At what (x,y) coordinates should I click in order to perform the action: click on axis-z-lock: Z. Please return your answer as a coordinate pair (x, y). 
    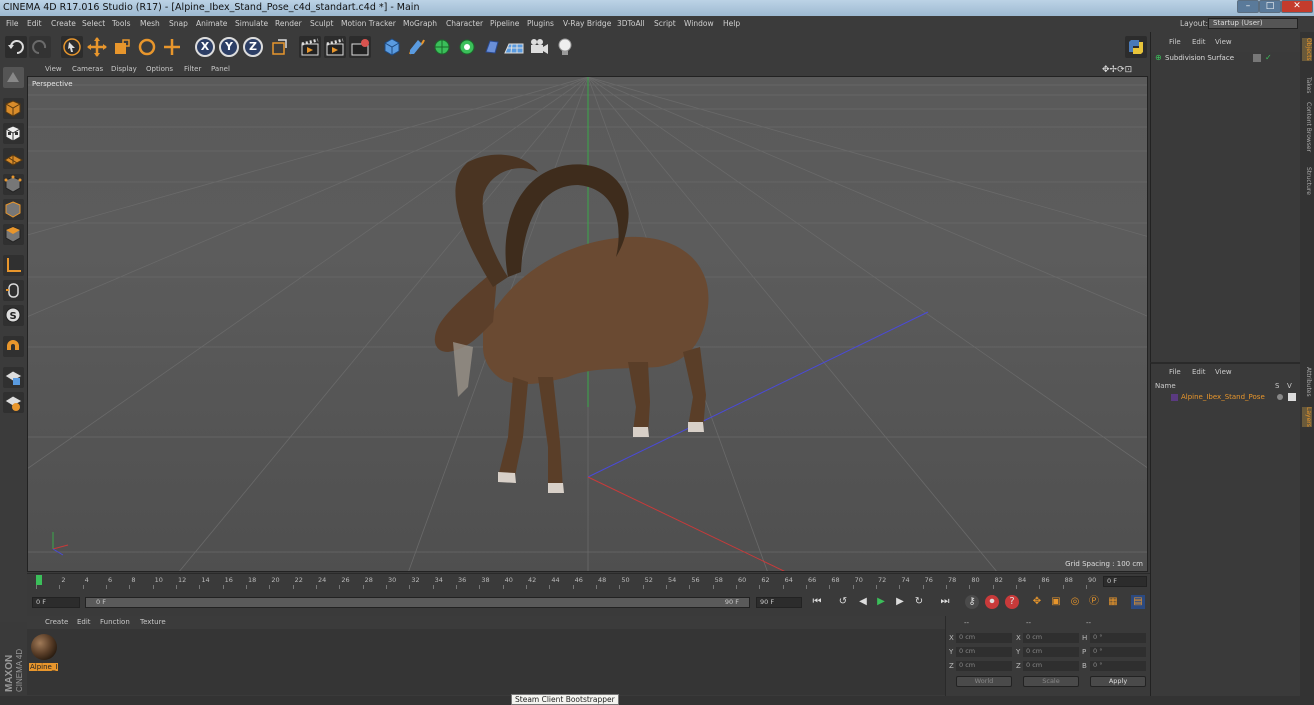
    Looking at the image, I should click on (253, 47).